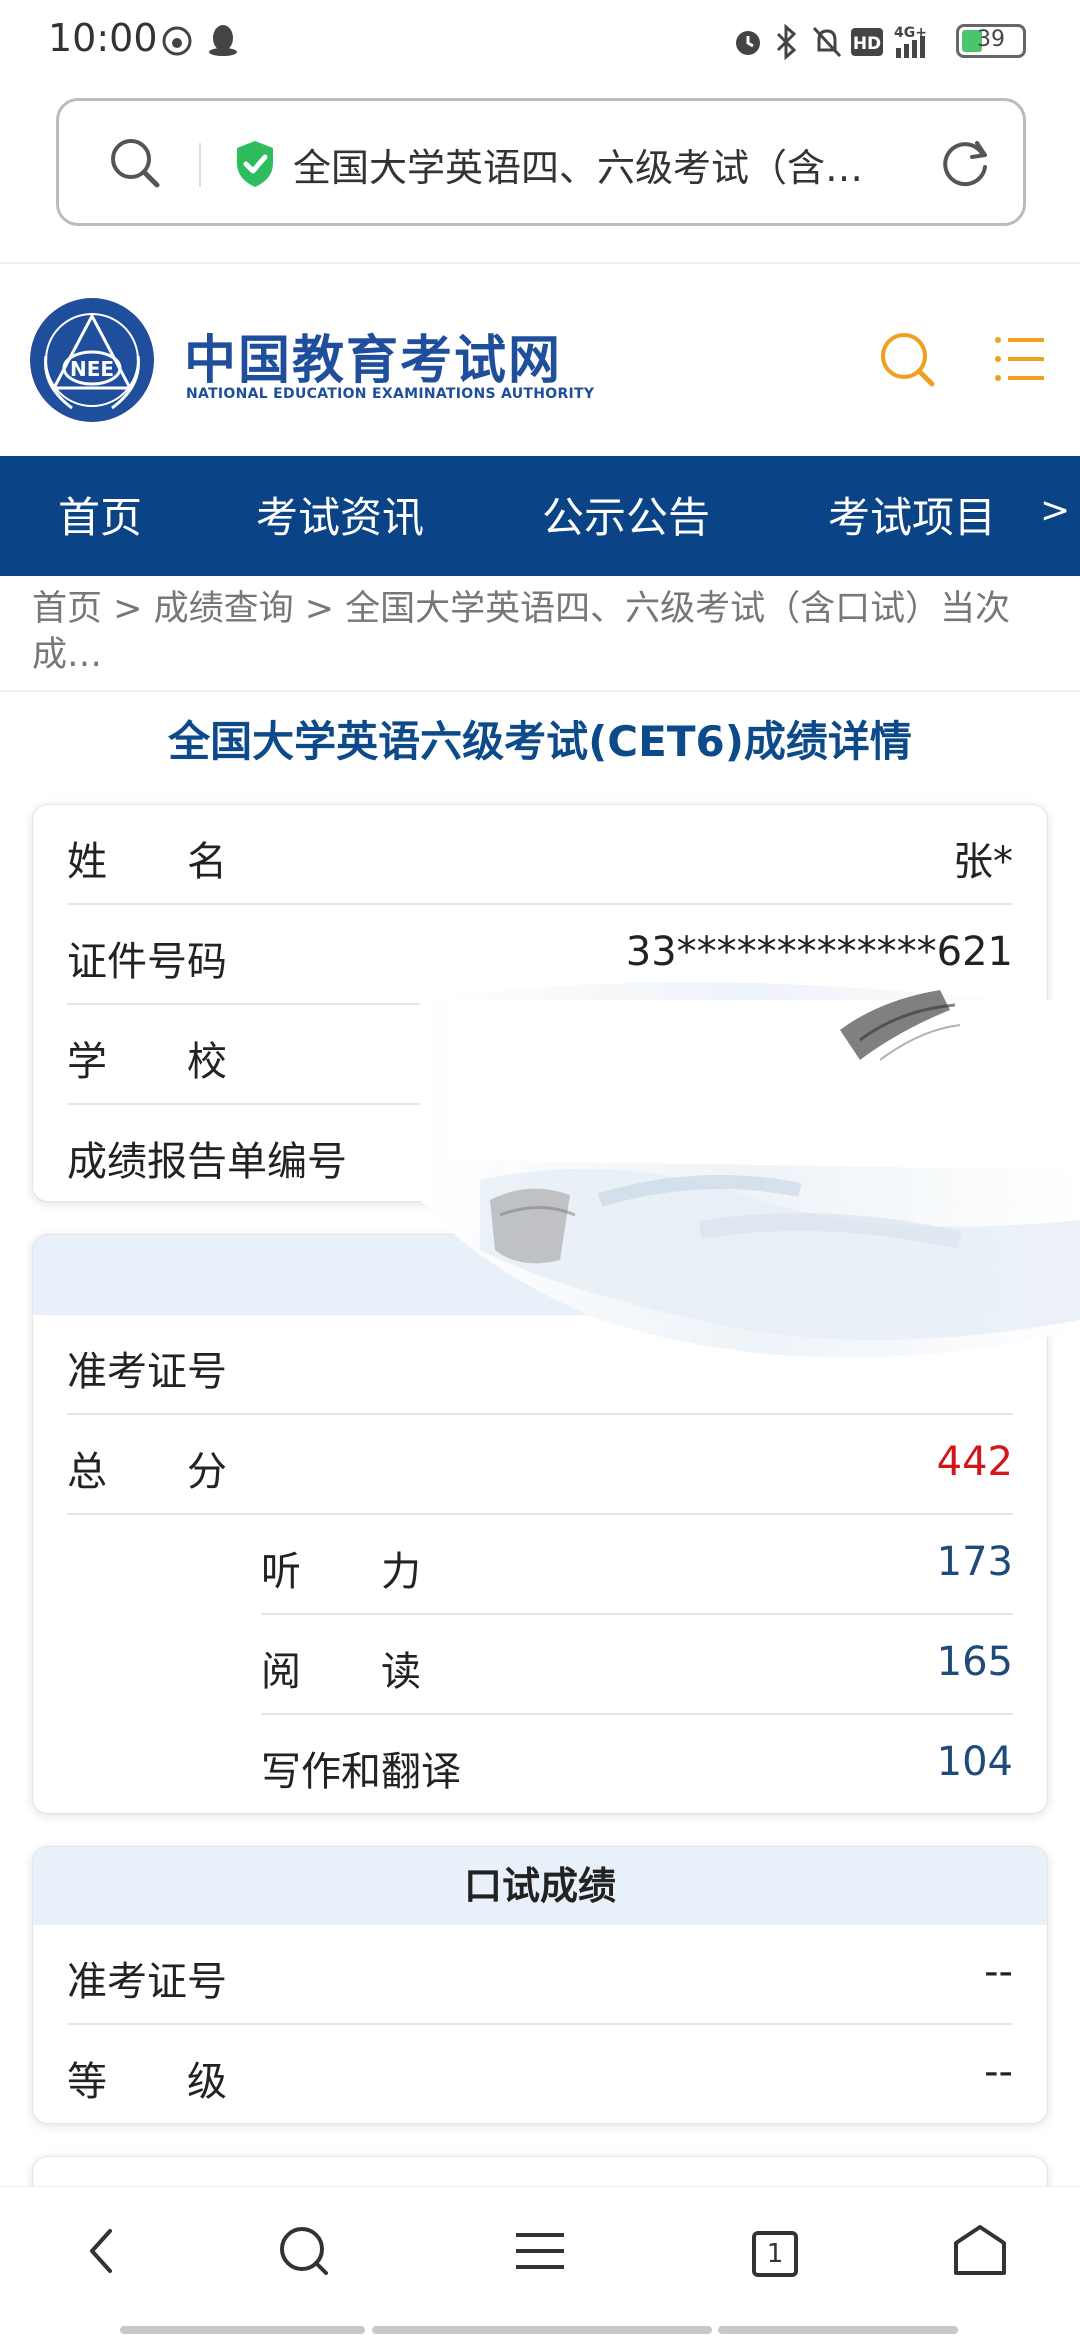 Image resolution: width=1080 pixels, height=2340 pixels. I want to click on oral-grade-label: 等 级, so click(147, 2082).